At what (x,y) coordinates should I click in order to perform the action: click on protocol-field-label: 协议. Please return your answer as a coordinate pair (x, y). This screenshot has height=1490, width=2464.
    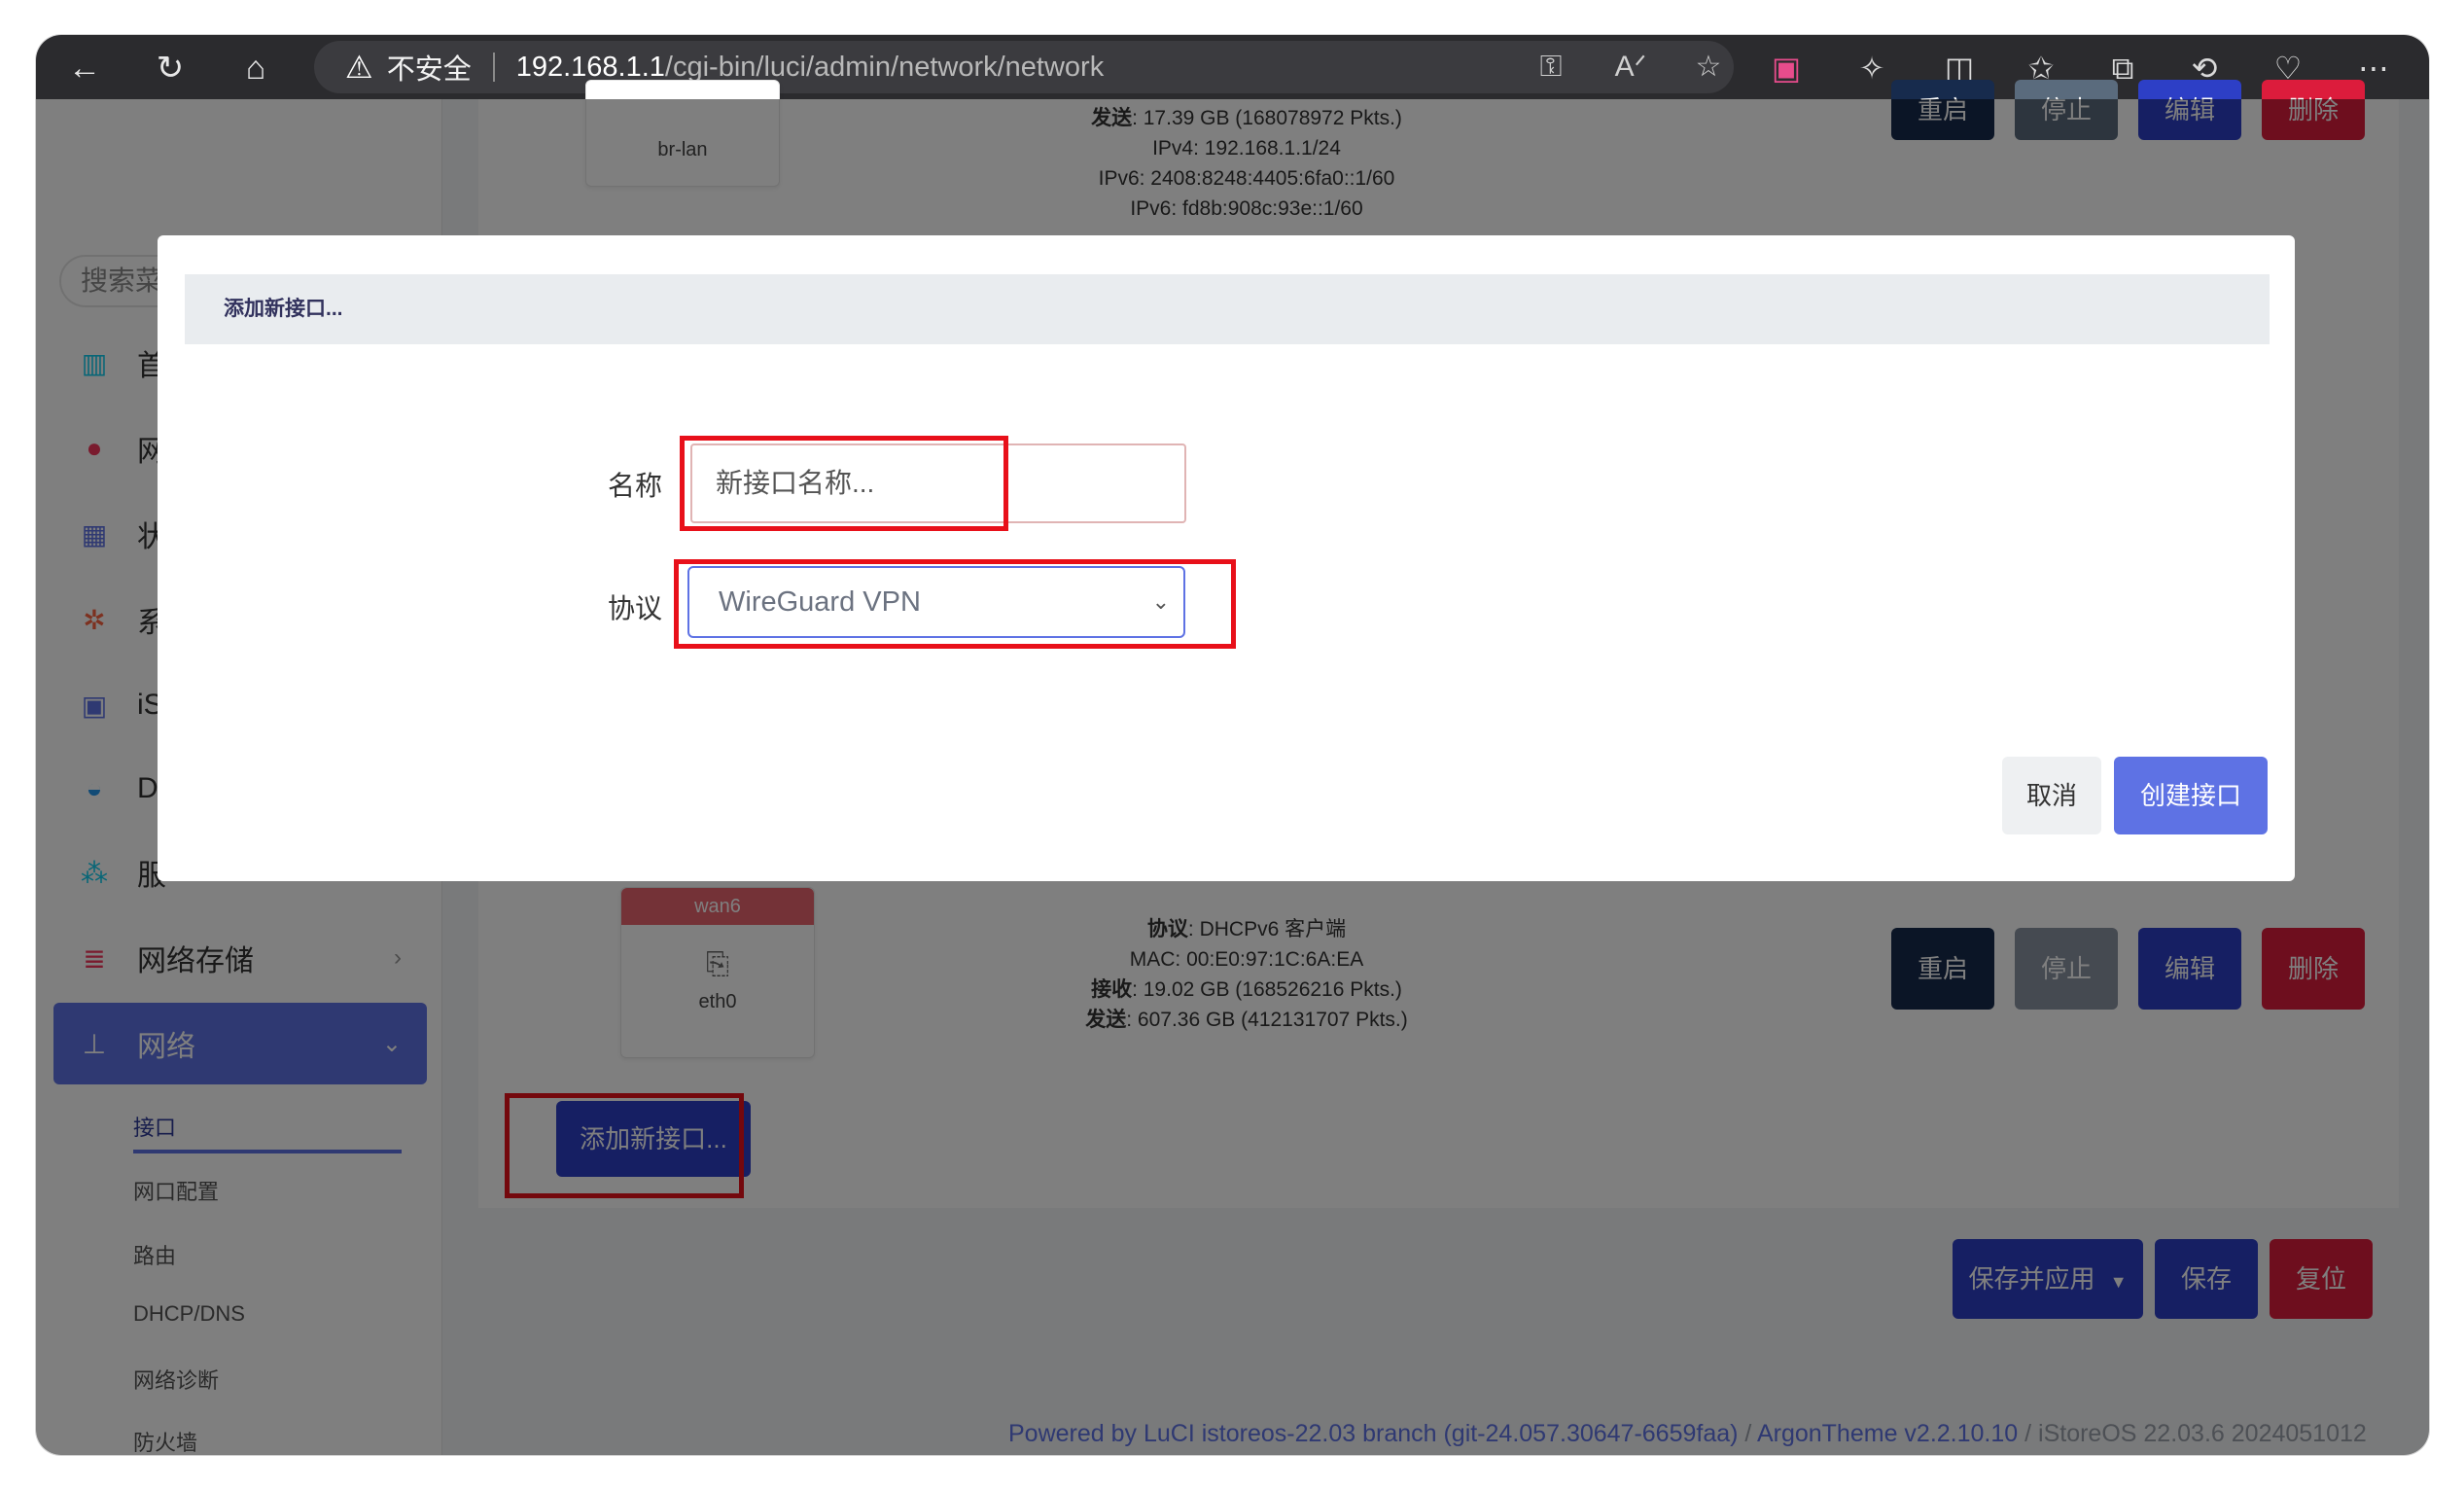
    Looking at the image, I should click on (635, 608).